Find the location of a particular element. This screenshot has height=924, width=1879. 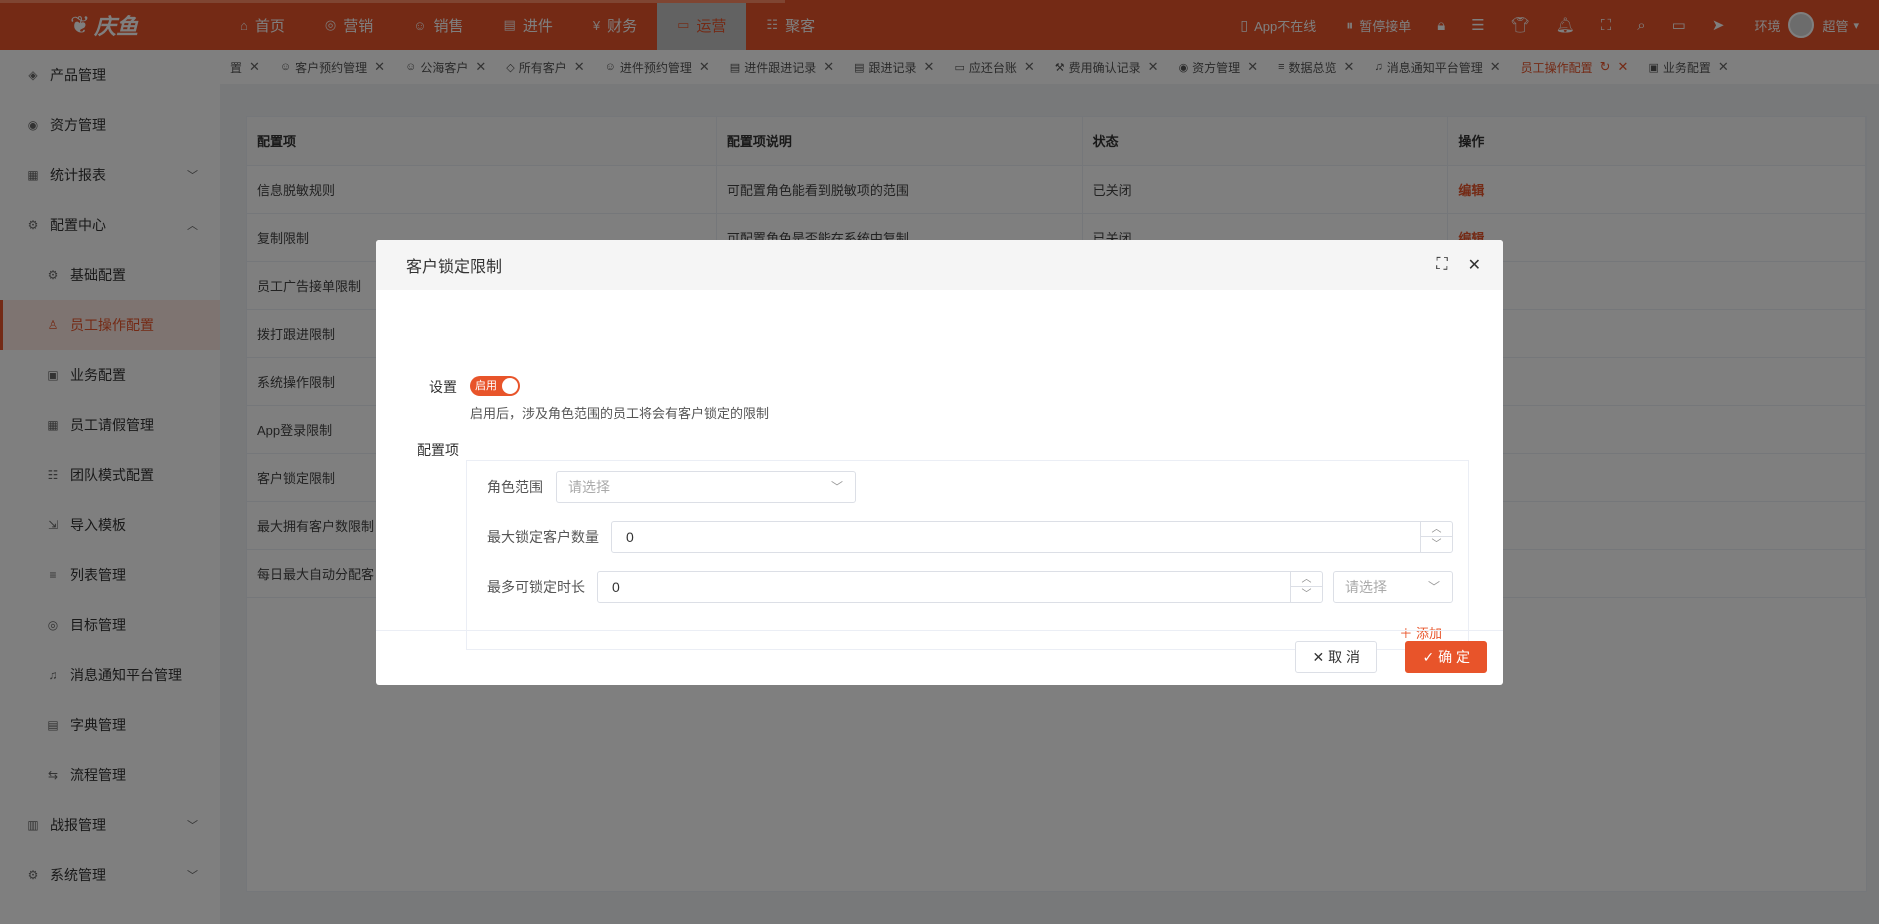

maximize-icon: ⛶ is located at coordinates (1441, 265).